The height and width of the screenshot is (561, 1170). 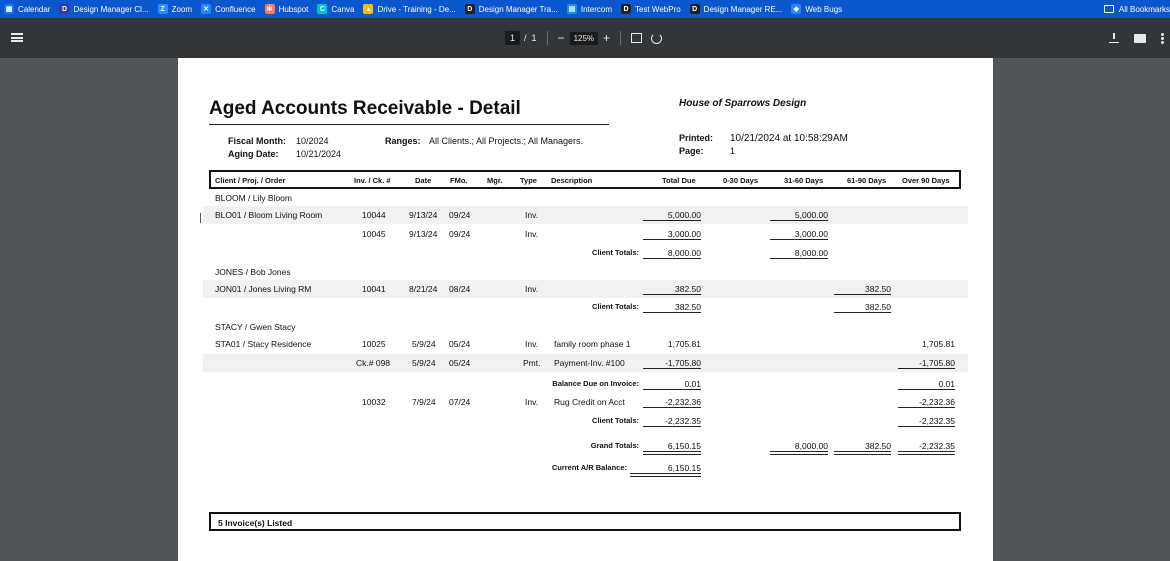 What do you see at coordinates (460, 289) in the screenshot?
I see `fiscal-month: 08/24` at bounding box center [460, 289].